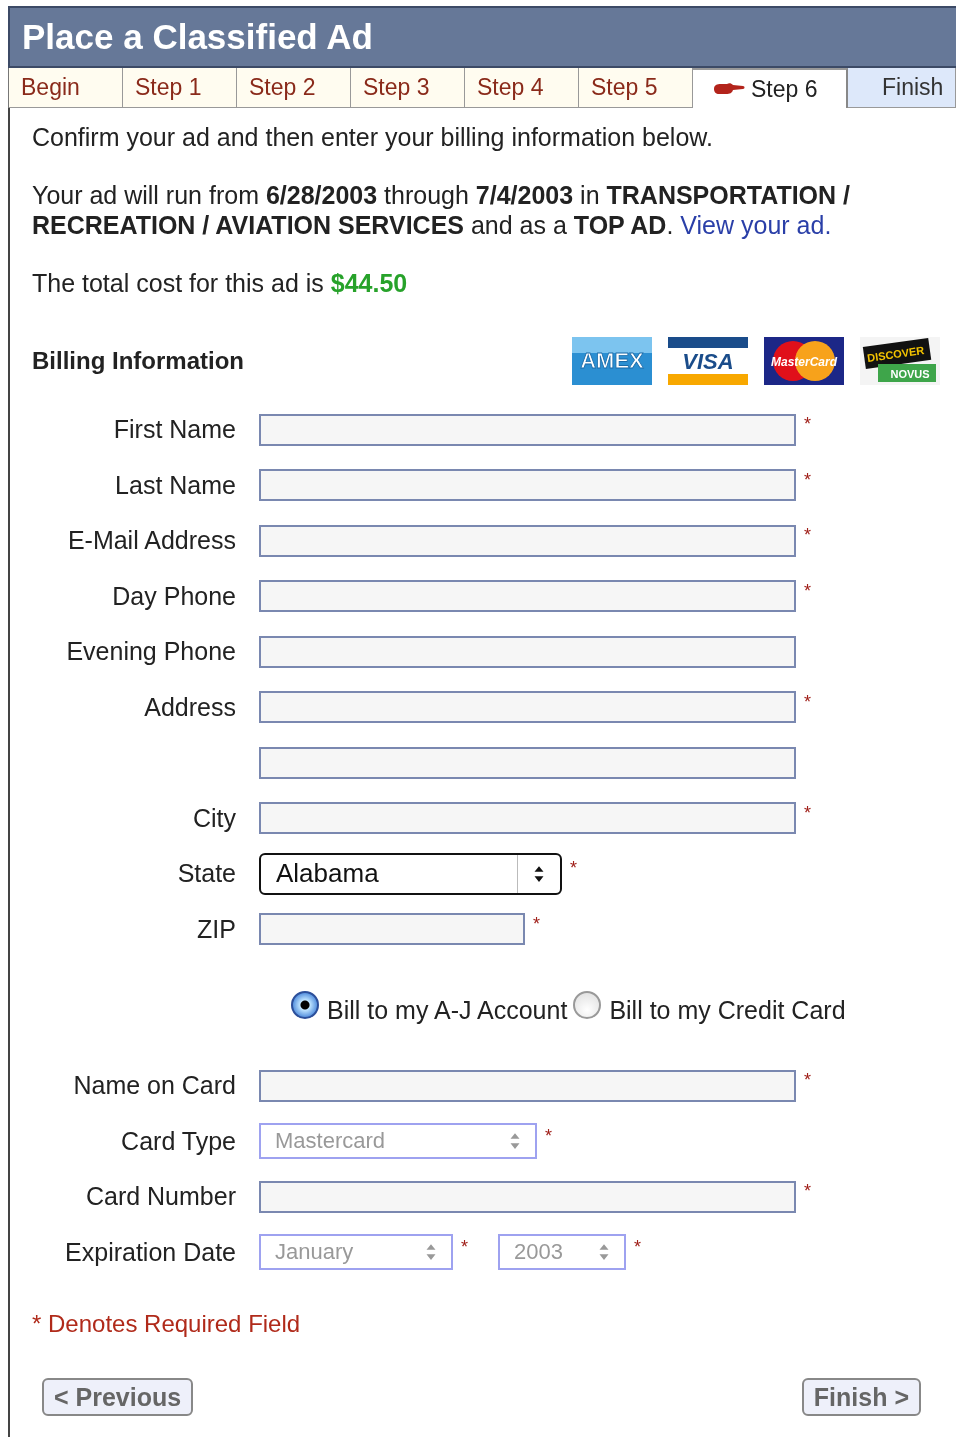 Image resolution: width=956 pixels, height=1437 pixels. I want to click on pointing-hand-icon, so click(729, 89).